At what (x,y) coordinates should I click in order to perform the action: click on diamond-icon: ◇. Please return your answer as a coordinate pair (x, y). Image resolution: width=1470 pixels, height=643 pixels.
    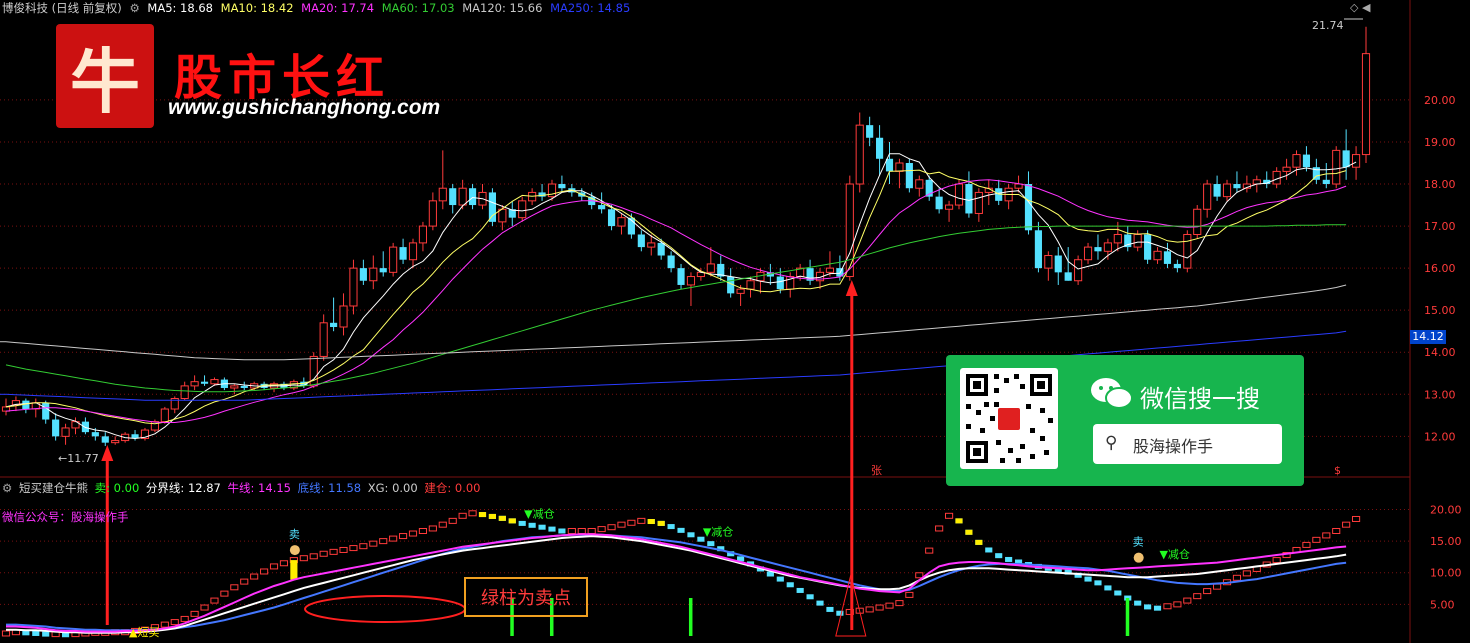
    Looking at the image, I should click on (1354, 7).